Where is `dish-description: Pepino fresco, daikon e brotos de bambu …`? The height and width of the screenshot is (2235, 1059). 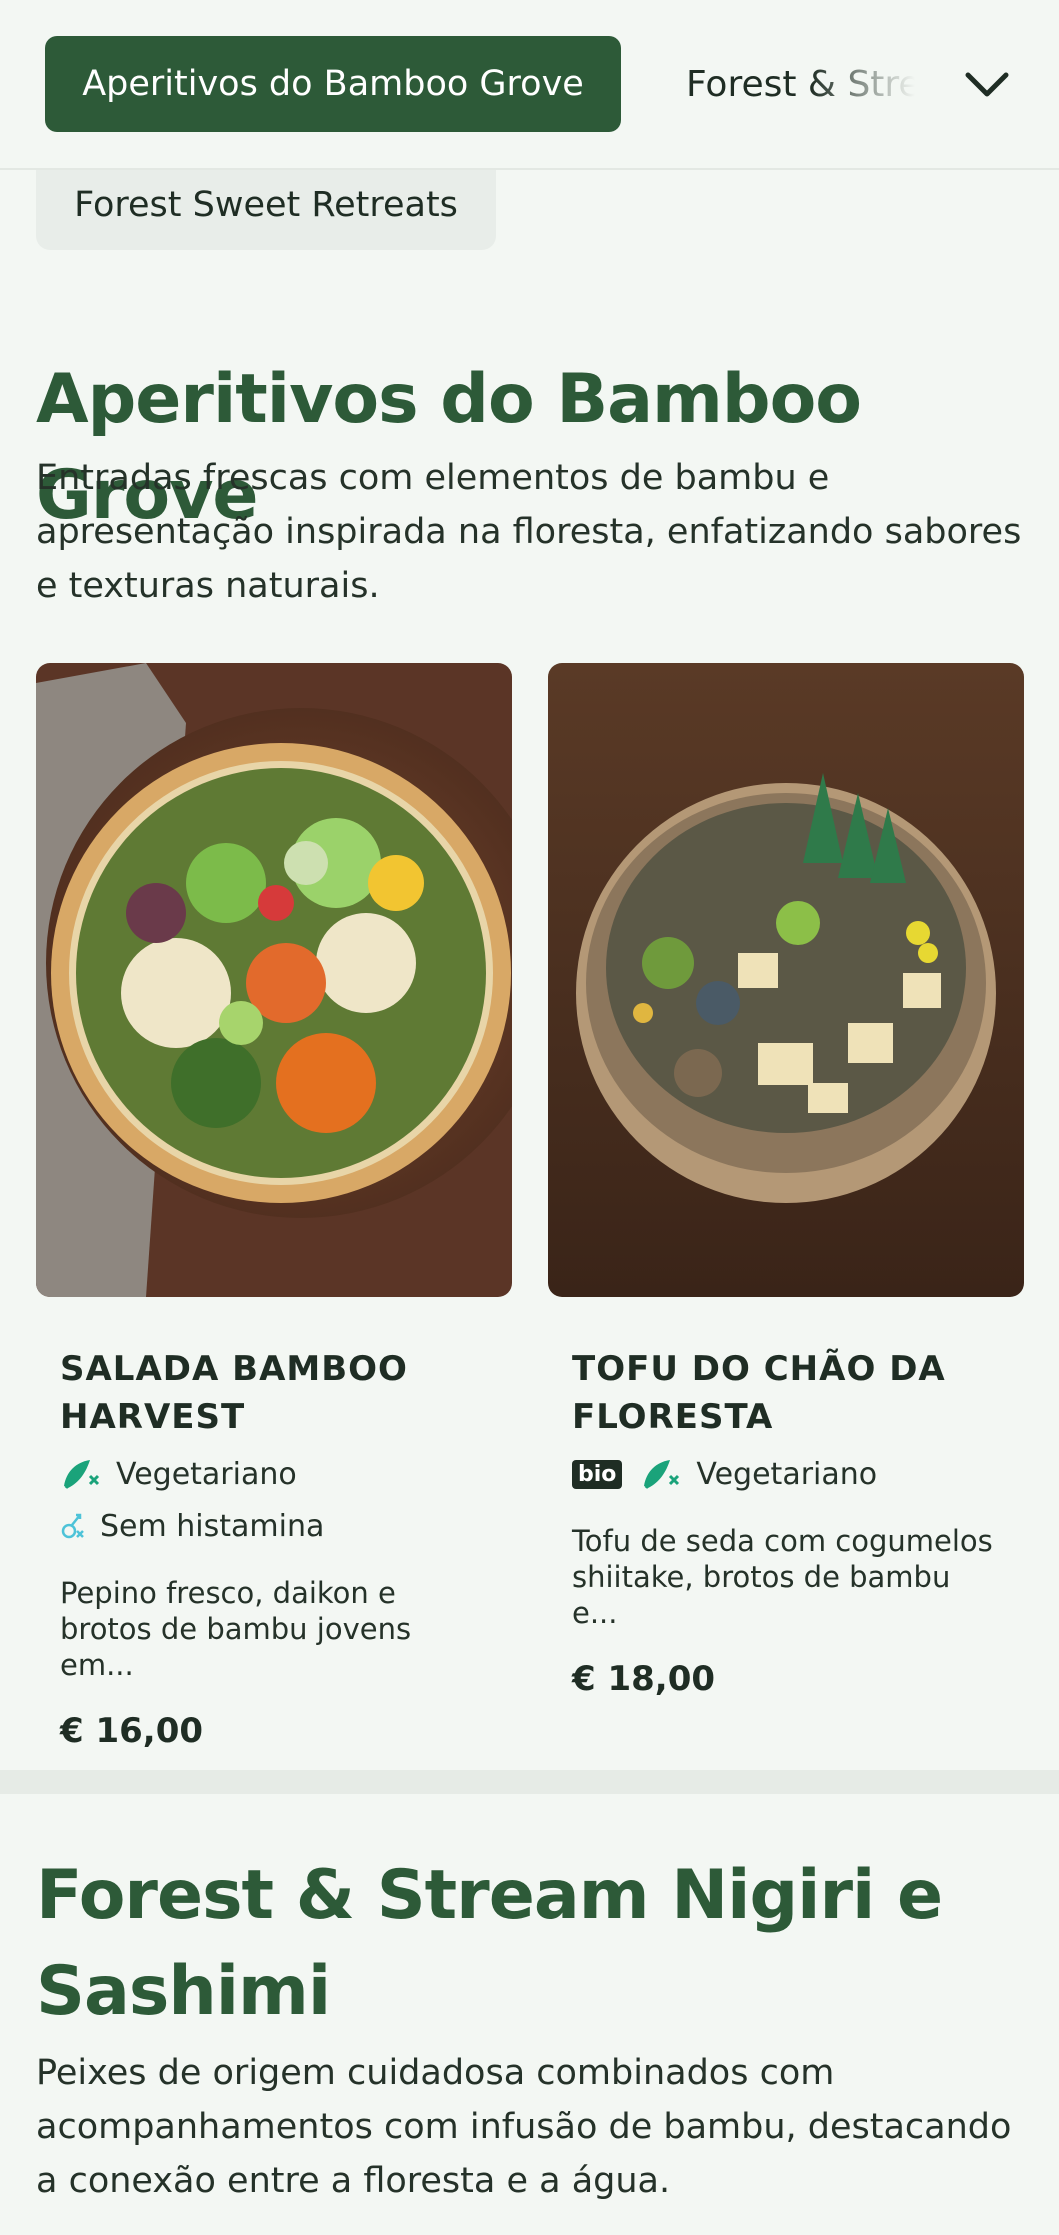 dish-description: Pepino fresco, daikon e brotos de bambu … is located at coordinates (236, 1629).